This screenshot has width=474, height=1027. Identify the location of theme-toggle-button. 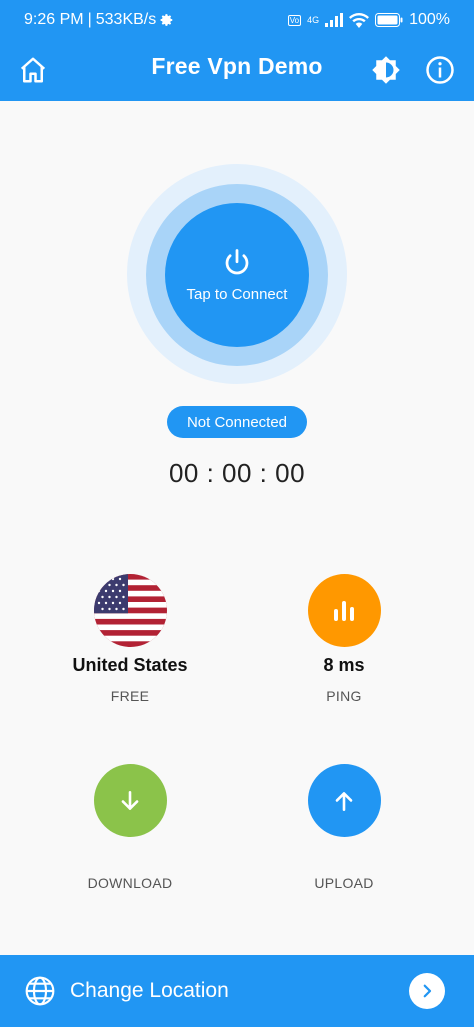
(386, 70).